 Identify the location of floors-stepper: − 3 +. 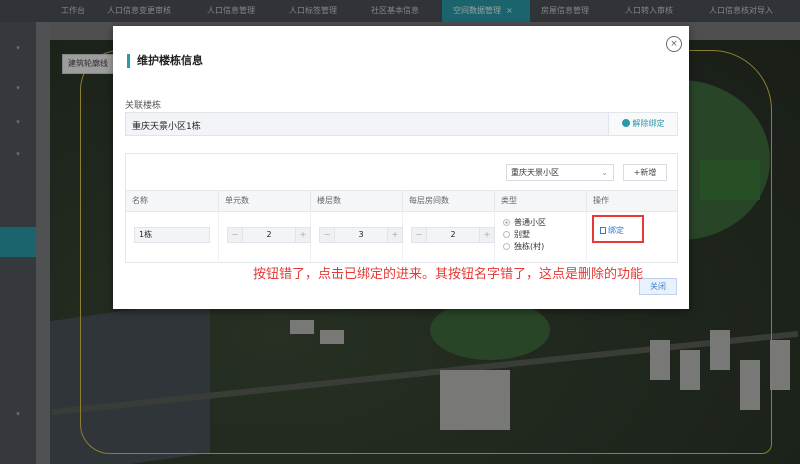
(361, 235).